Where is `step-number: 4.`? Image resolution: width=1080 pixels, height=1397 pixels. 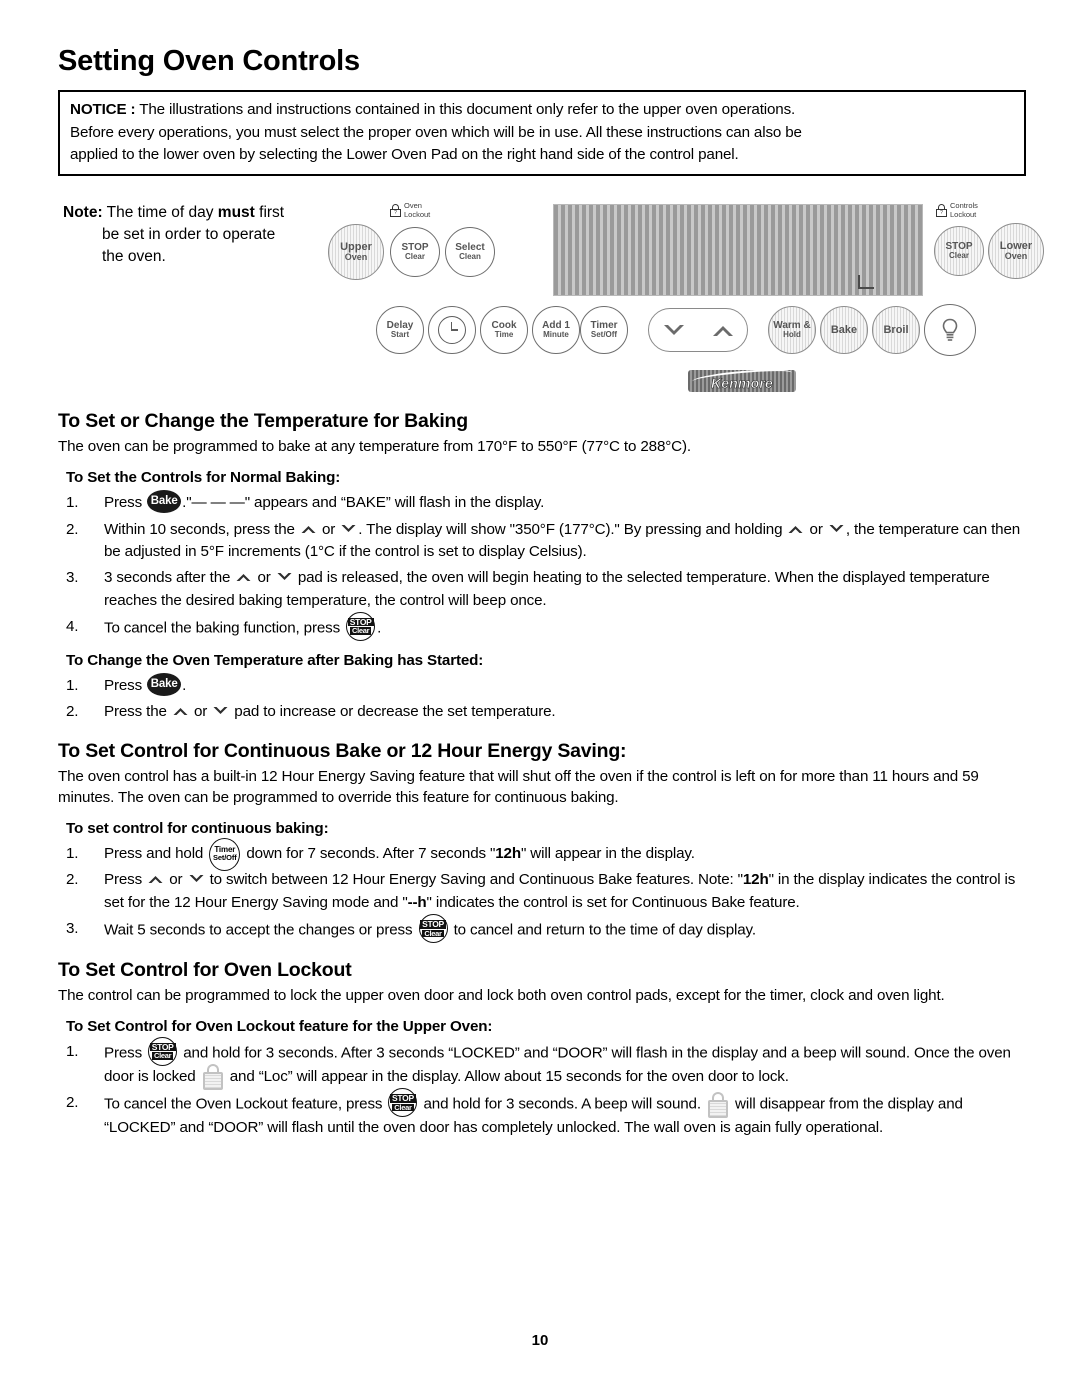 step-number: 4. is located at coordinates (72, 626).